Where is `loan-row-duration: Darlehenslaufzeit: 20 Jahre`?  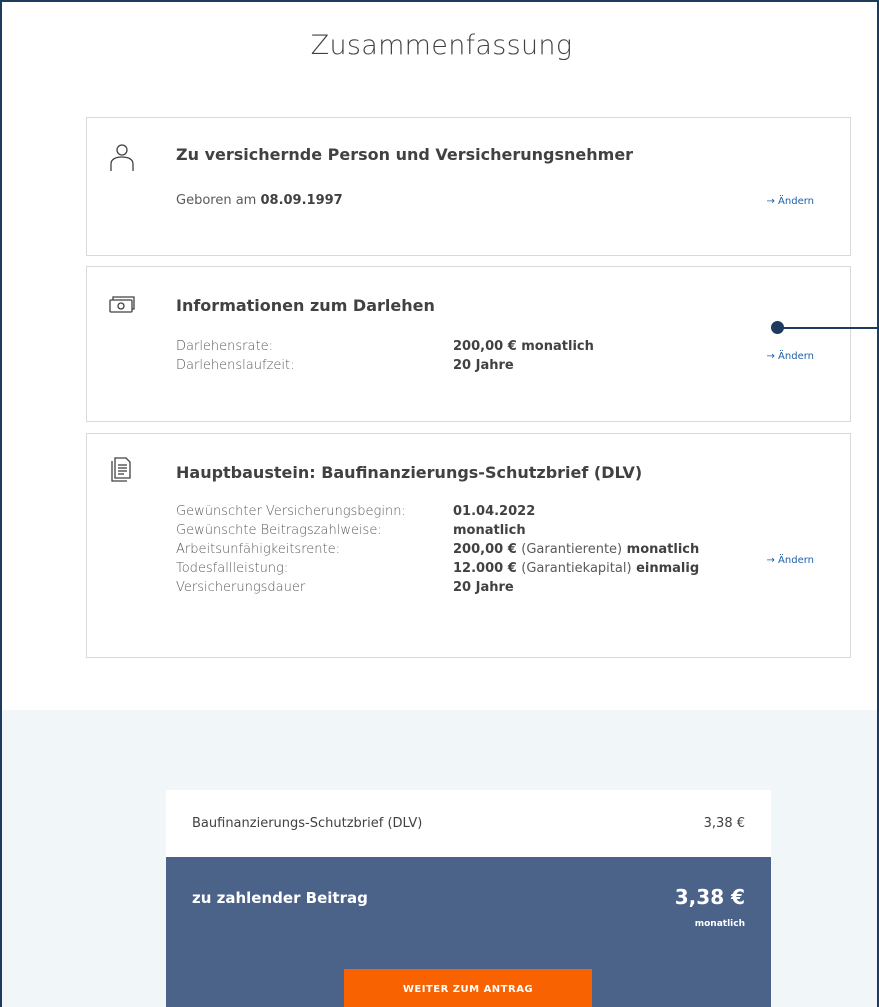
loan-row-duration: Darlehenslaufzeit: 20 Jahre is located at coordinates (345, 365).